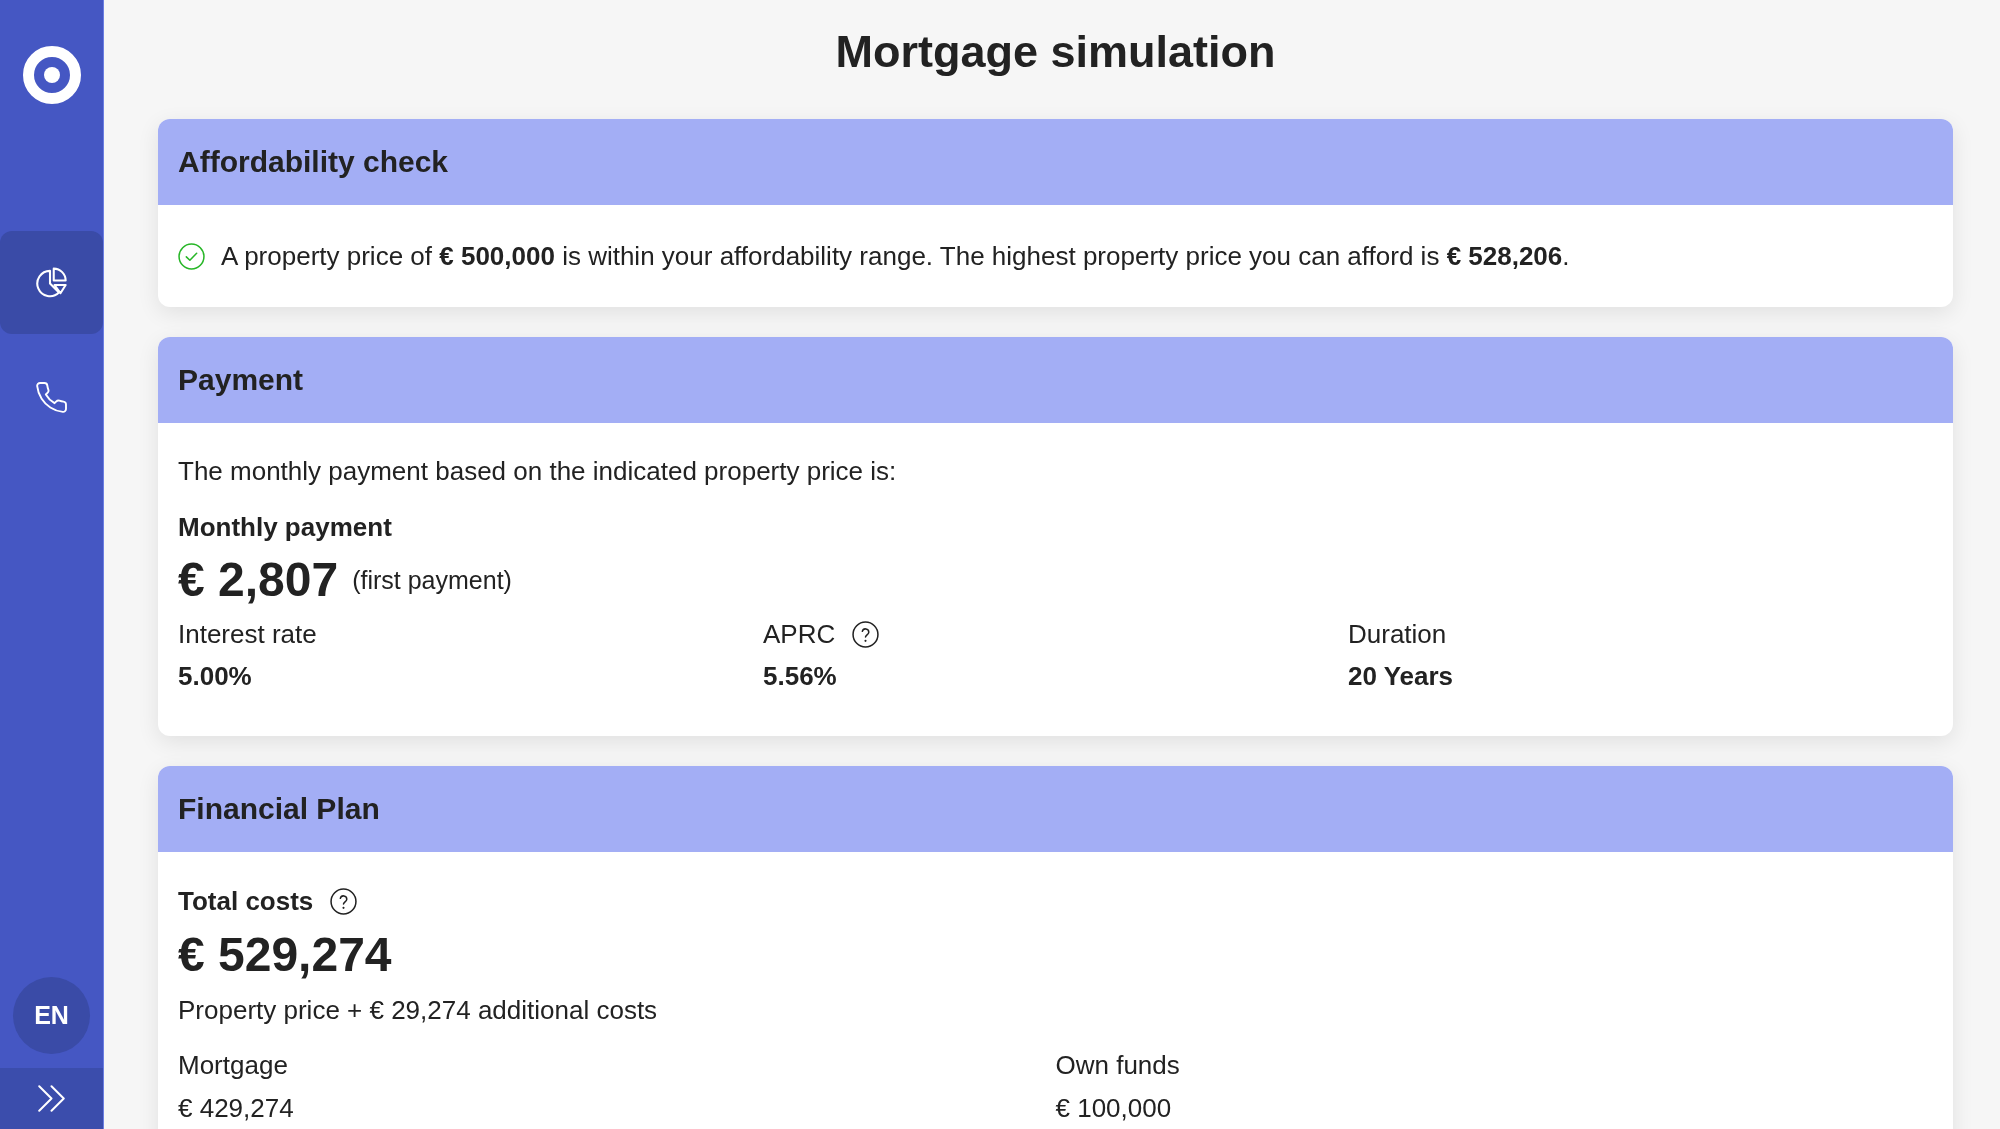 Image resolution: width=2000 pixels, height=1129 pixels. I want to click on expand-button, so click(51, 1098).